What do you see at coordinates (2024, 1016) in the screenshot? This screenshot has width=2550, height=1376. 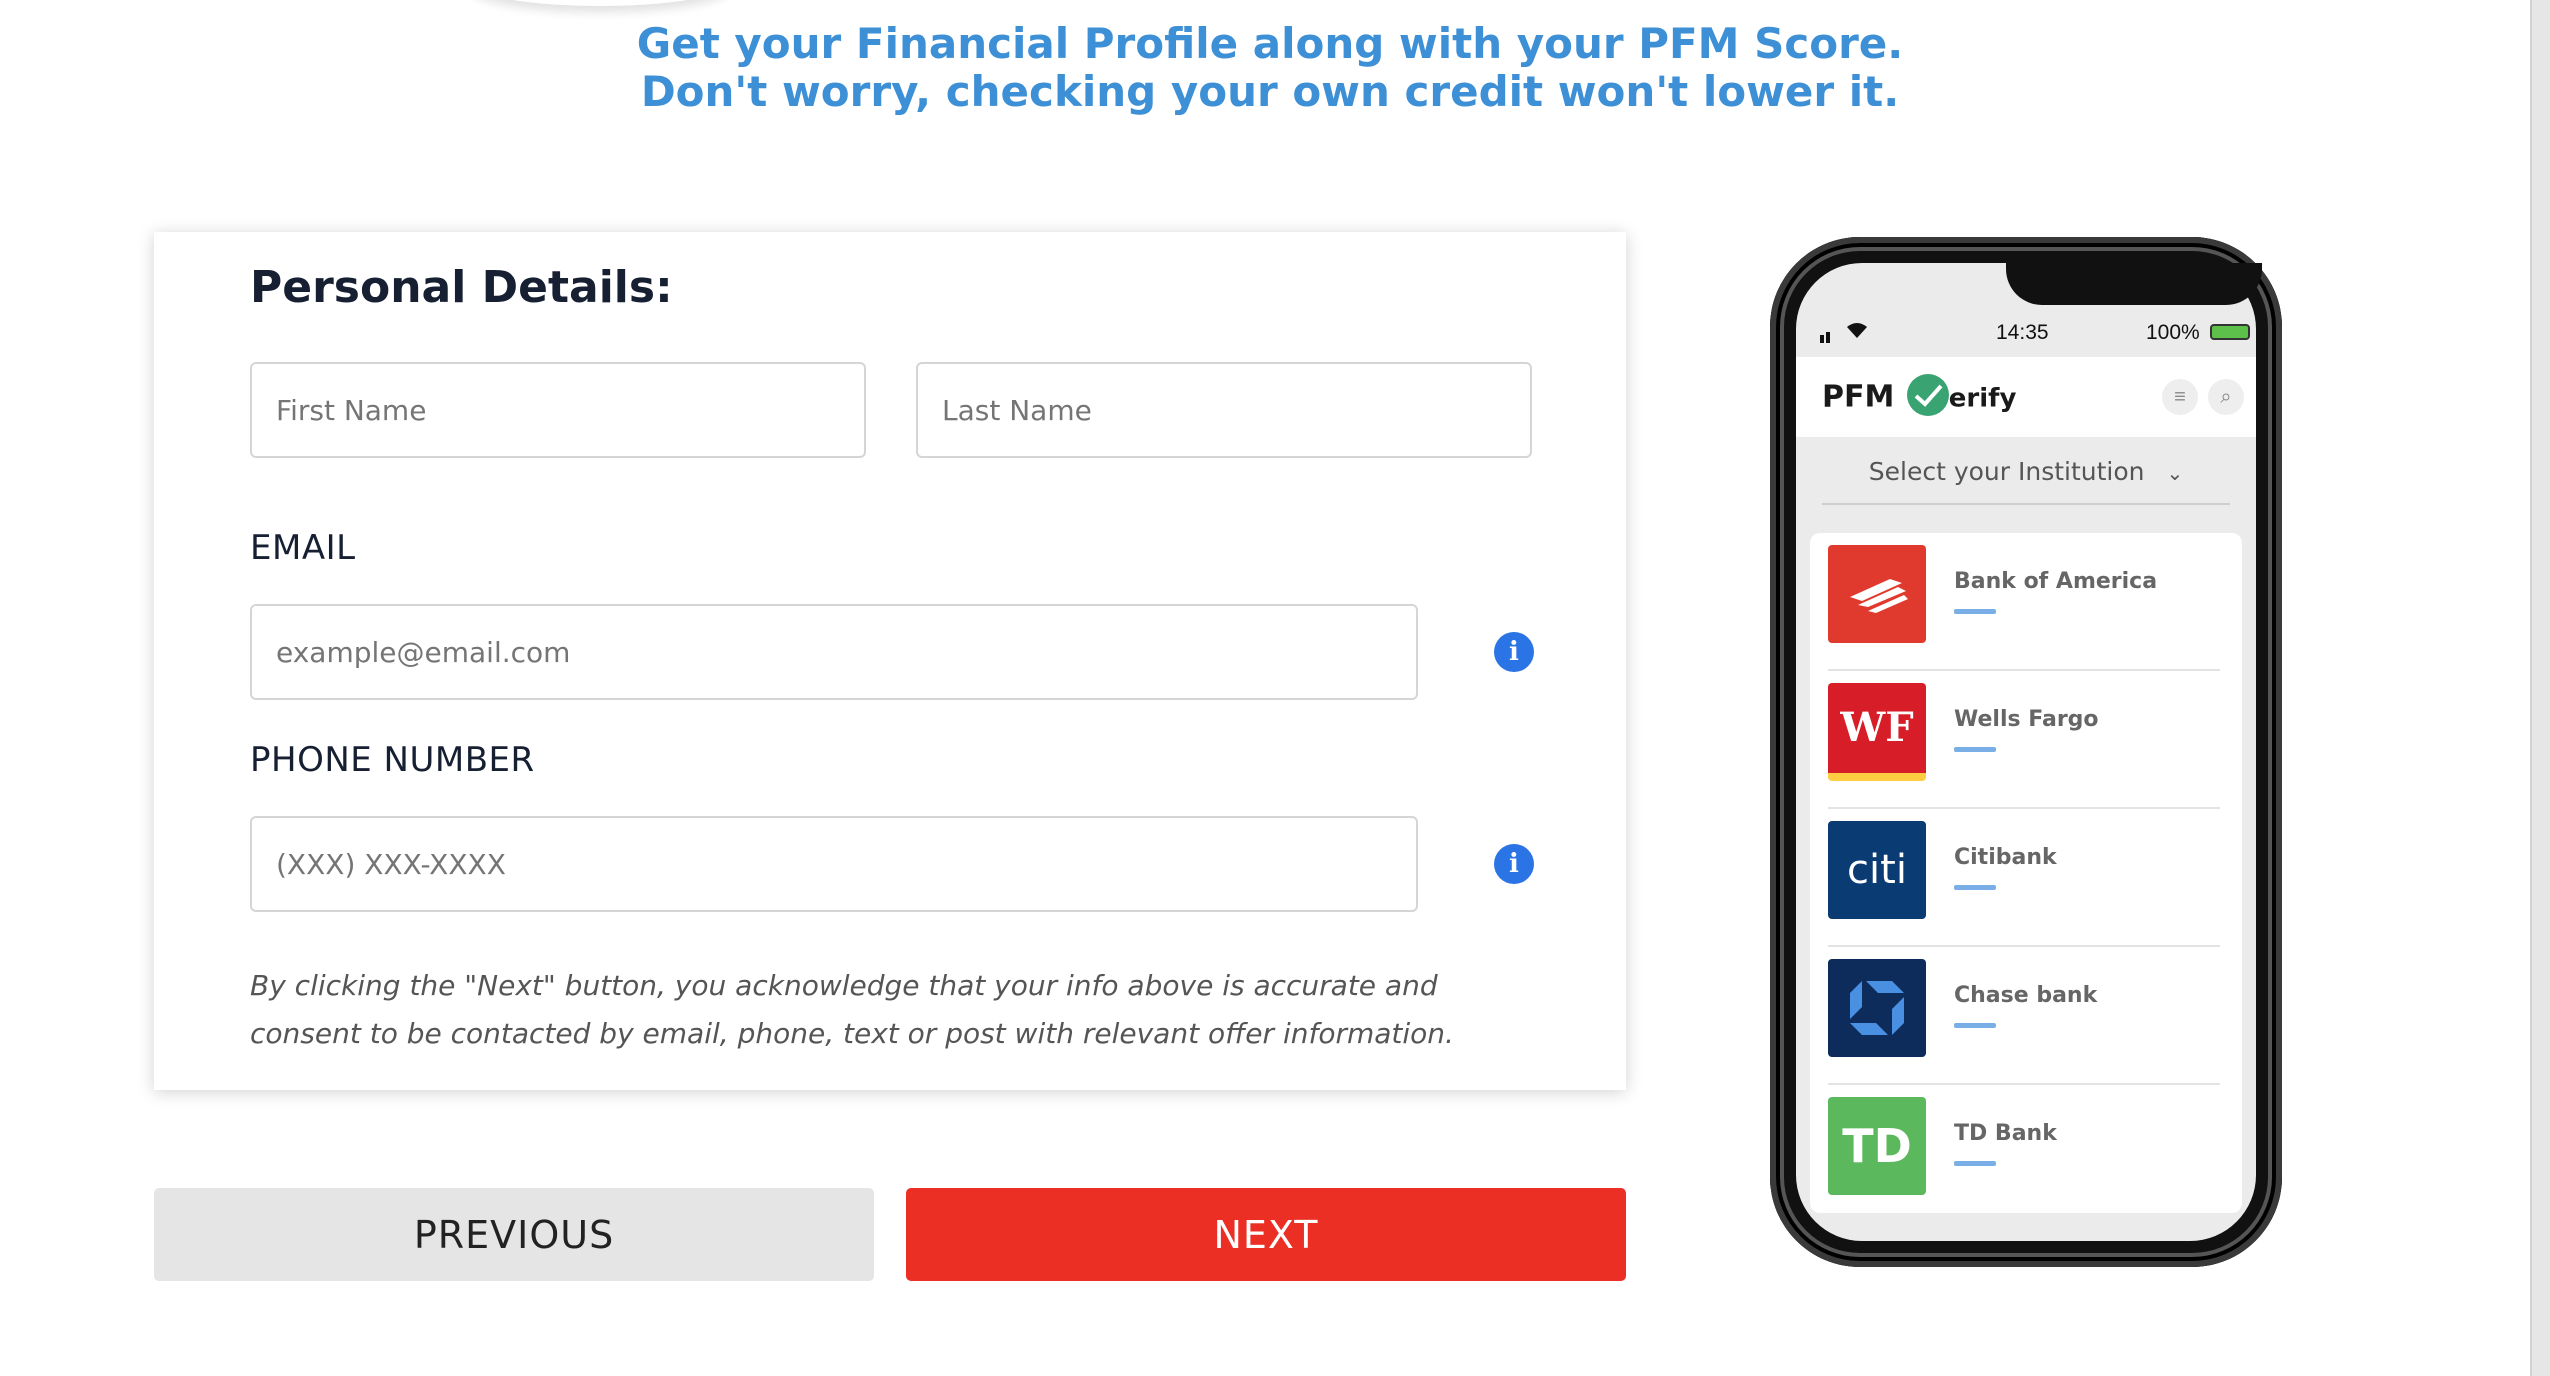 I see `list-item: Chase bank` at bounding box center [2024, 1016].